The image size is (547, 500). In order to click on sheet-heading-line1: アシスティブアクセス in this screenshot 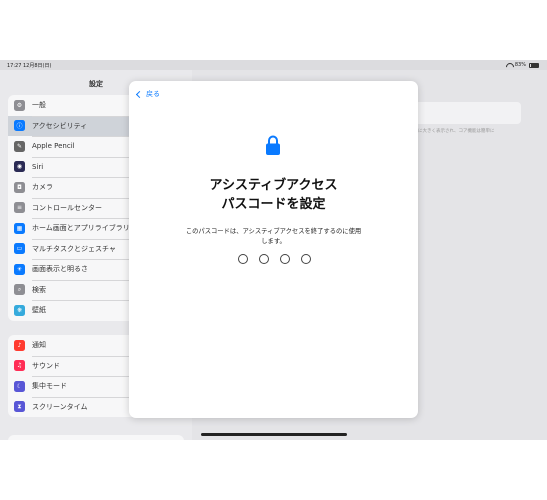, I will do `click(273, 185)`.